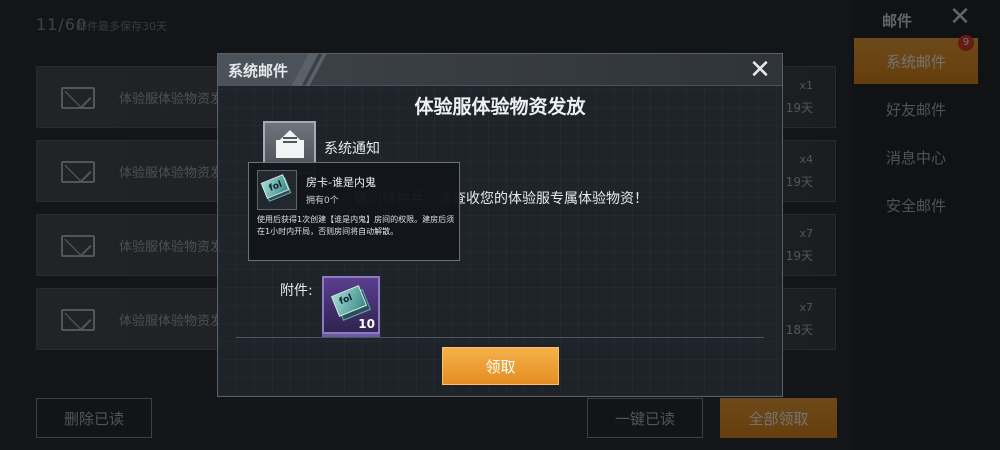  Describe the element at coordinates (500, 107) in the screenshot. I see `mail-heading: 体验服体验物资发放` at that location.